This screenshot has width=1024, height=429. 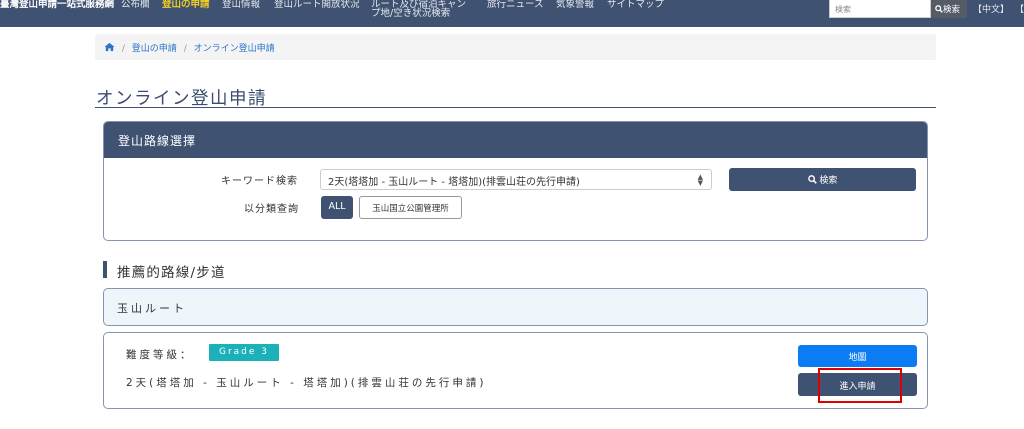 I want to click on title-divider, so click(x=515, y=107).